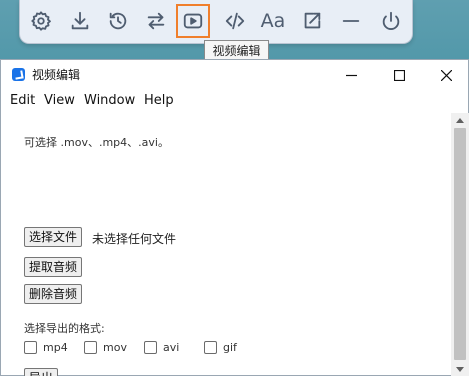 Image resolution: width=469 pixels, height=376 pixels. I want to click on share-icon, so click(312, 21).